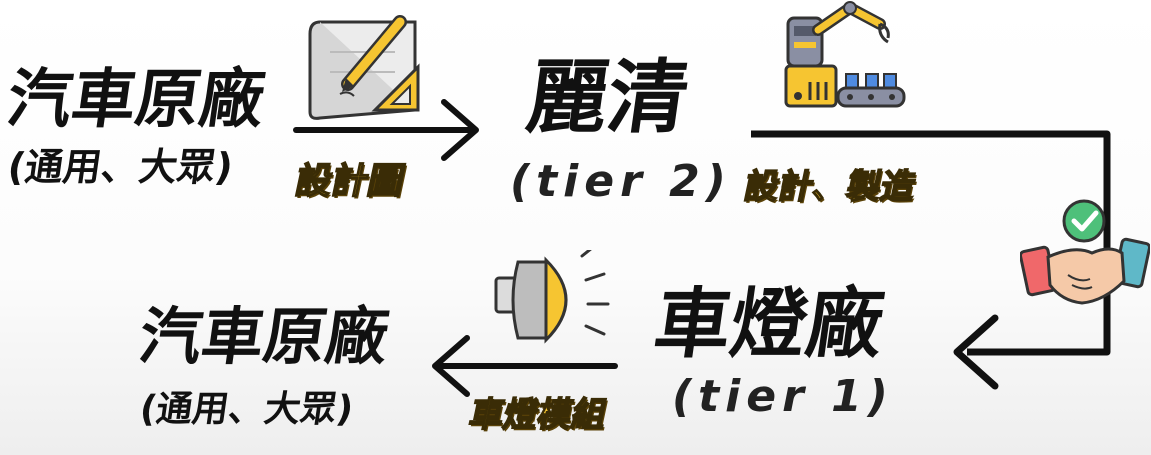 The image size is (1151, 455). What do you see at coordinates (350, 181) in the screenshot?
I see `edge-label-design-drawing: 設計圖` at bounding box center [350, 181].